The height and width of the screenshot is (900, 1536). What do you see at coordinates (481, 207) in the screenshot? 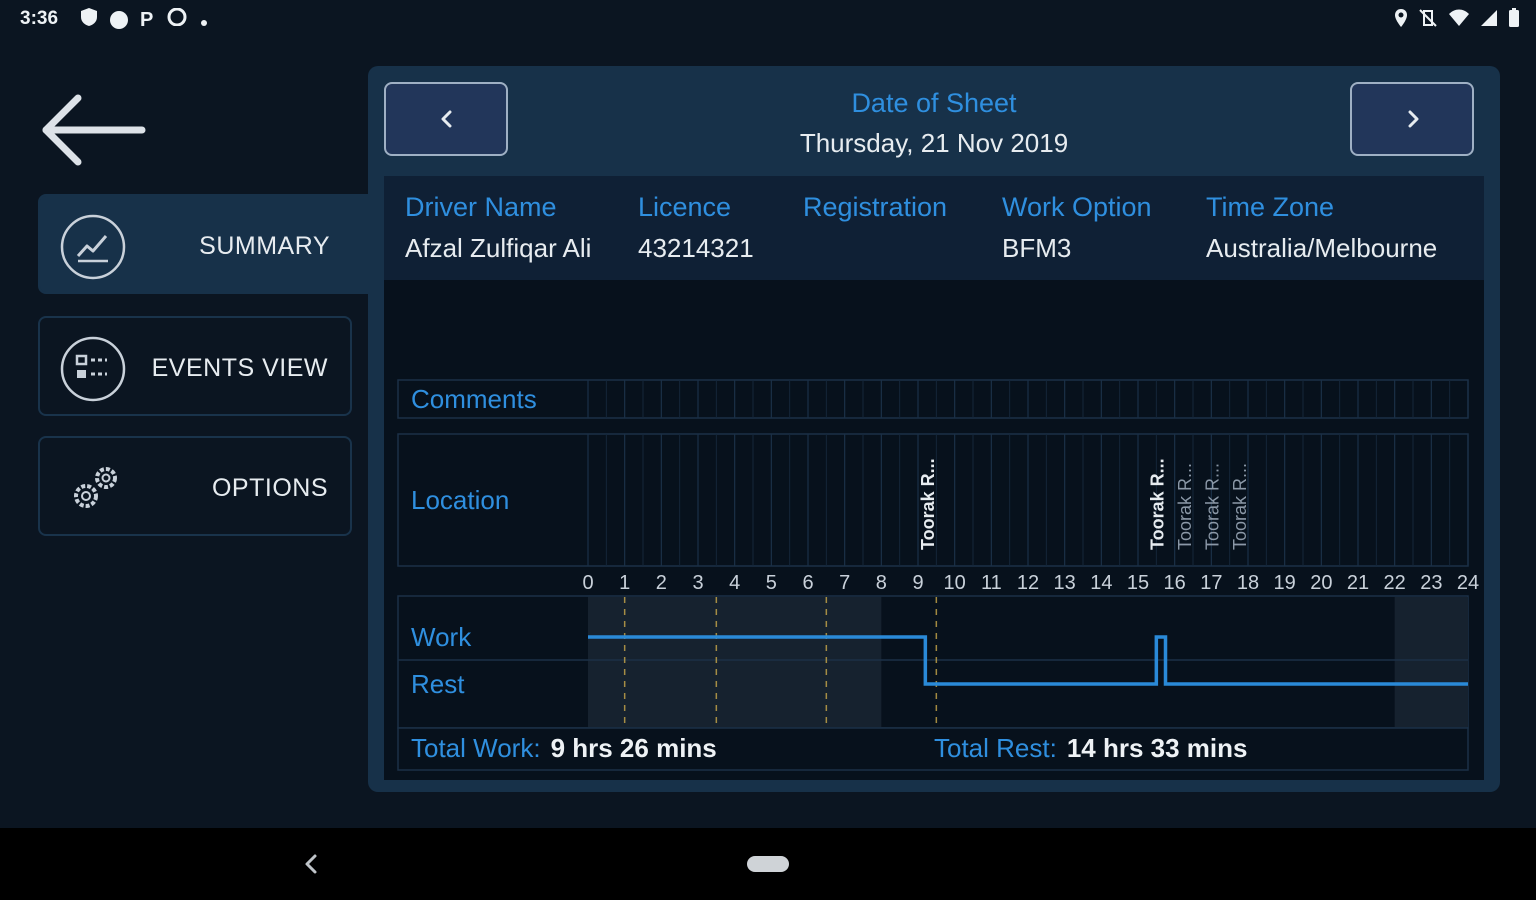
I see `driver-name-label: Driver Name` at bounding box center [481, 207].